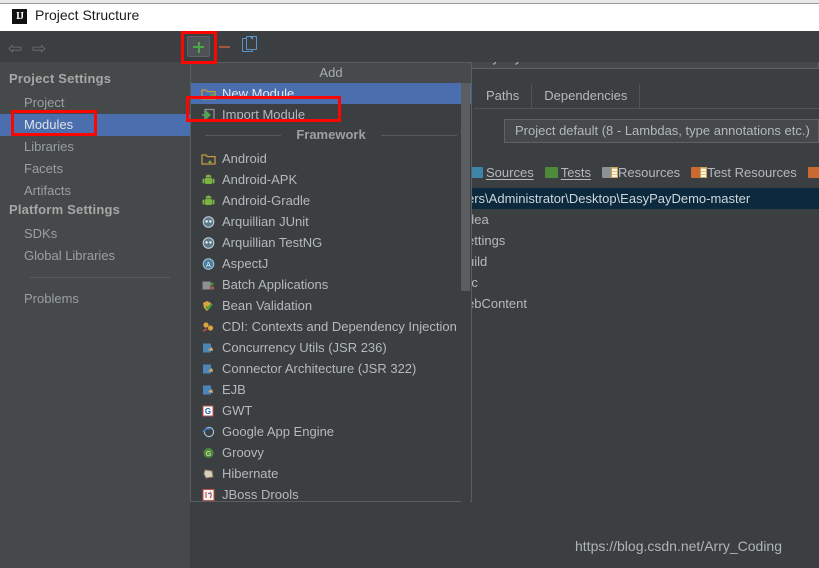 Image resolution: width=819 pixels, height=568 pixels. I want to click on menu-header-add: Add, so click(331, 73).